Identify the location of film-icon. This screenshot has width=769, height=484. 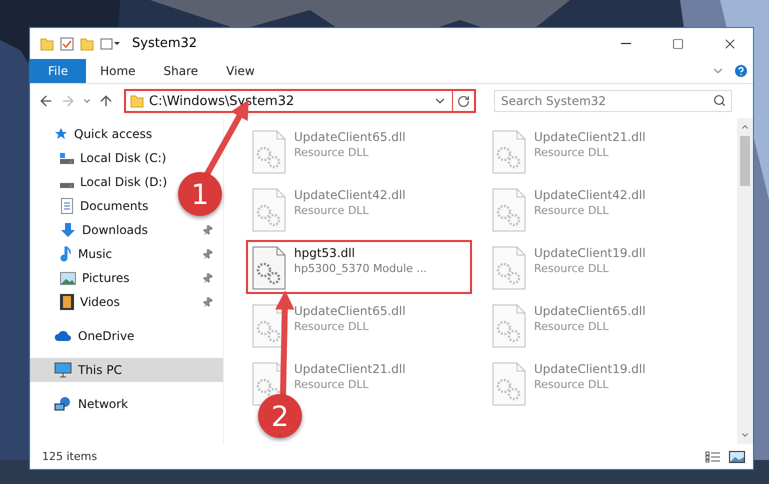
(67, 302).